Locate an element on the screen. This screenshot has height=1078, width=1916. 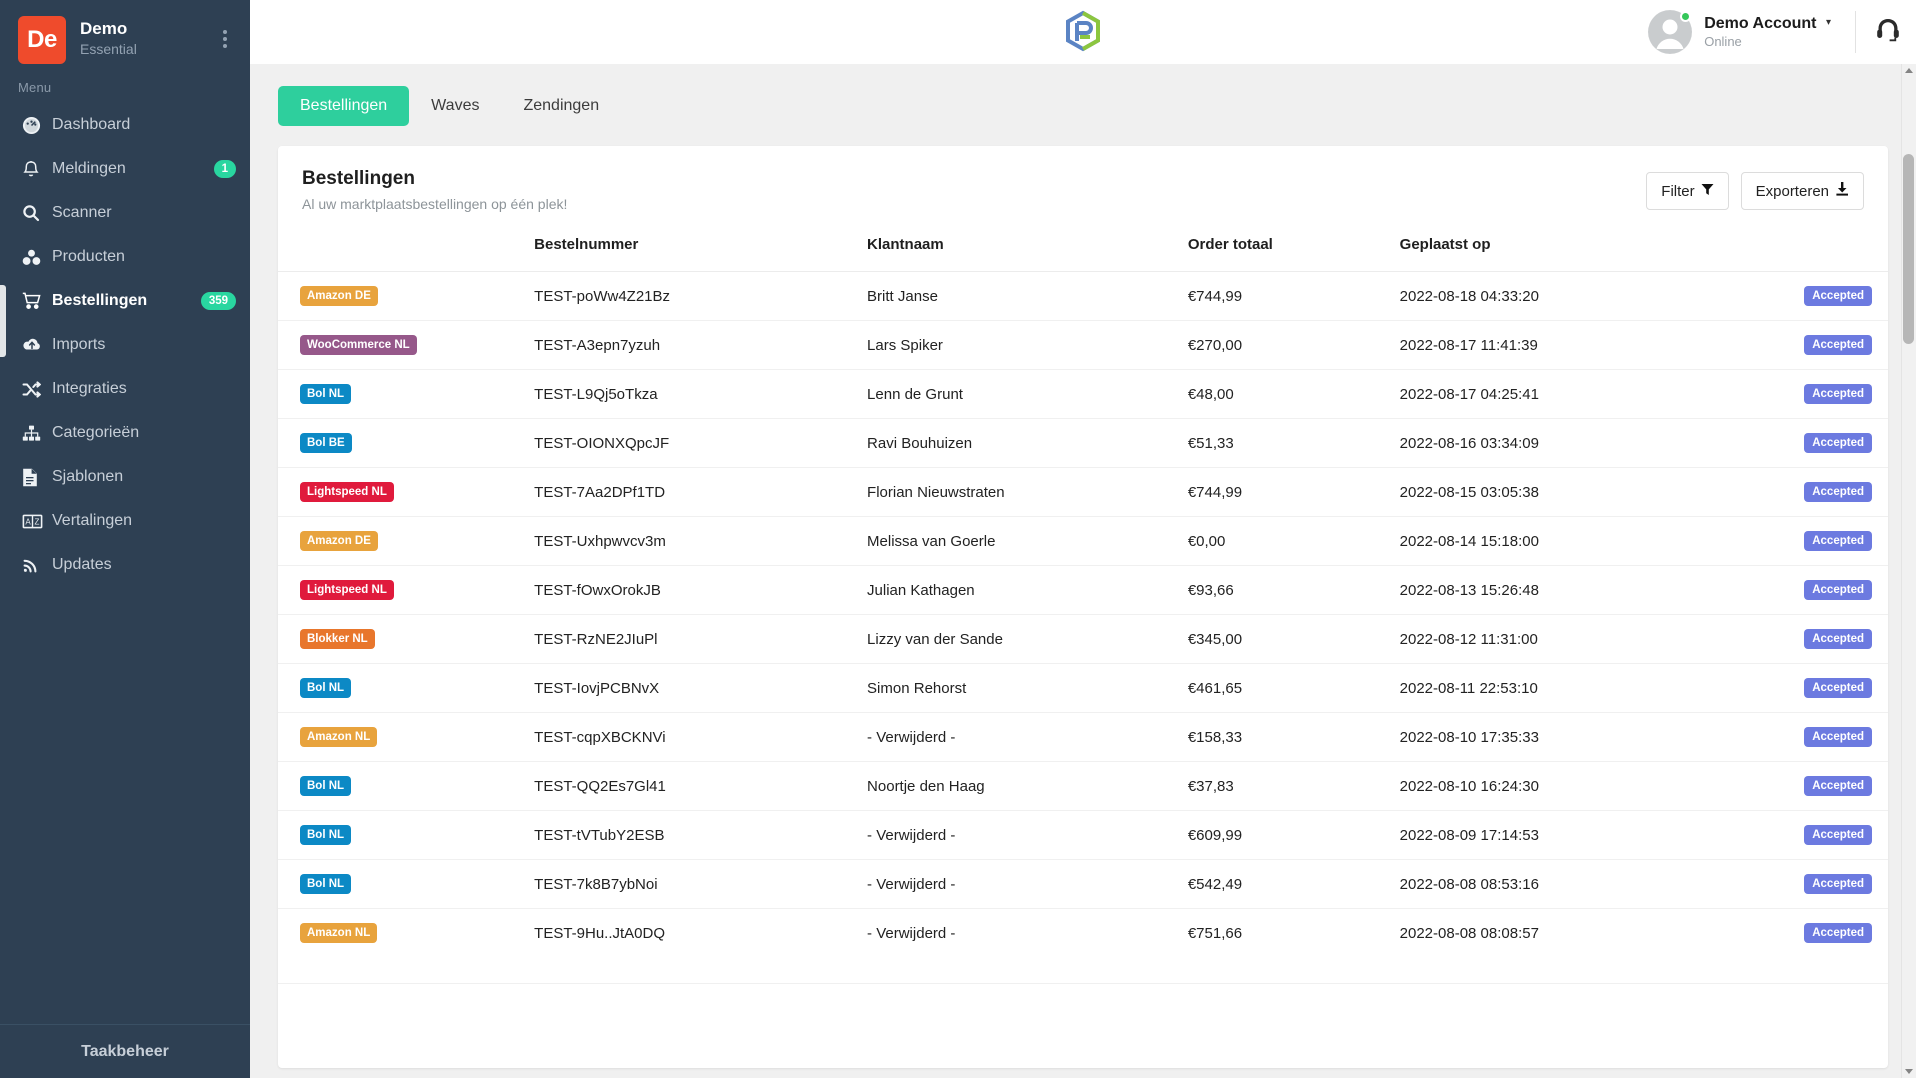
tab-waves: Waves is located at coordinates (455, 106).